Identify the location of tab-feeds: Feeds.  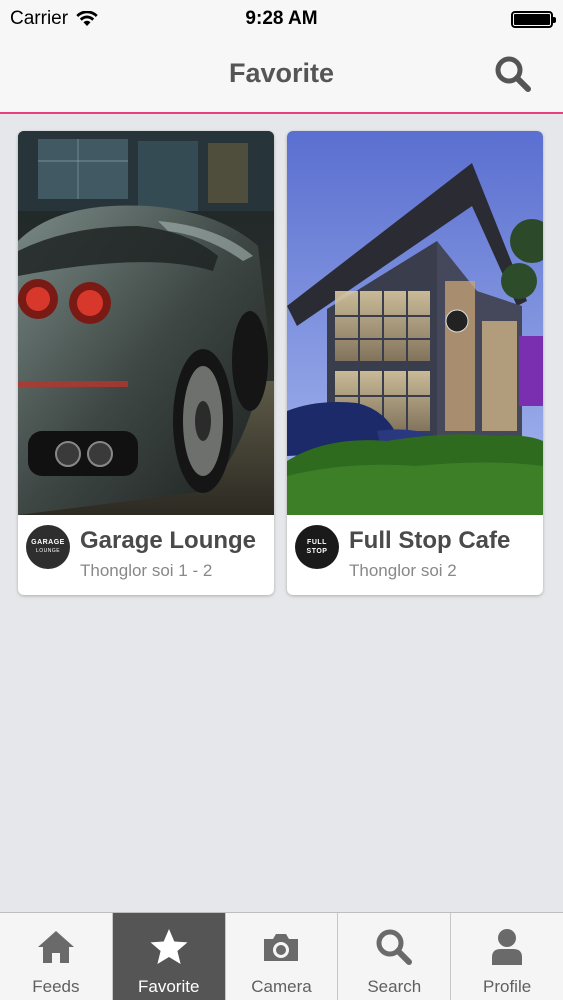
(56, 956).